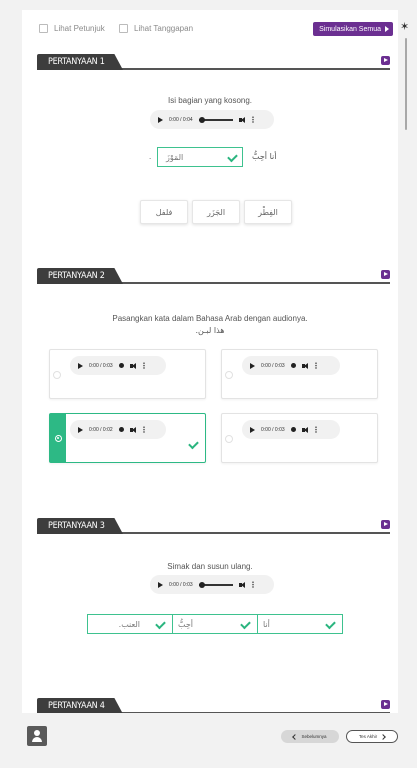 This screenshot has width=417, height=768. I want to click on sentence-text: أنا أحِبُّ, so click(264, 156).